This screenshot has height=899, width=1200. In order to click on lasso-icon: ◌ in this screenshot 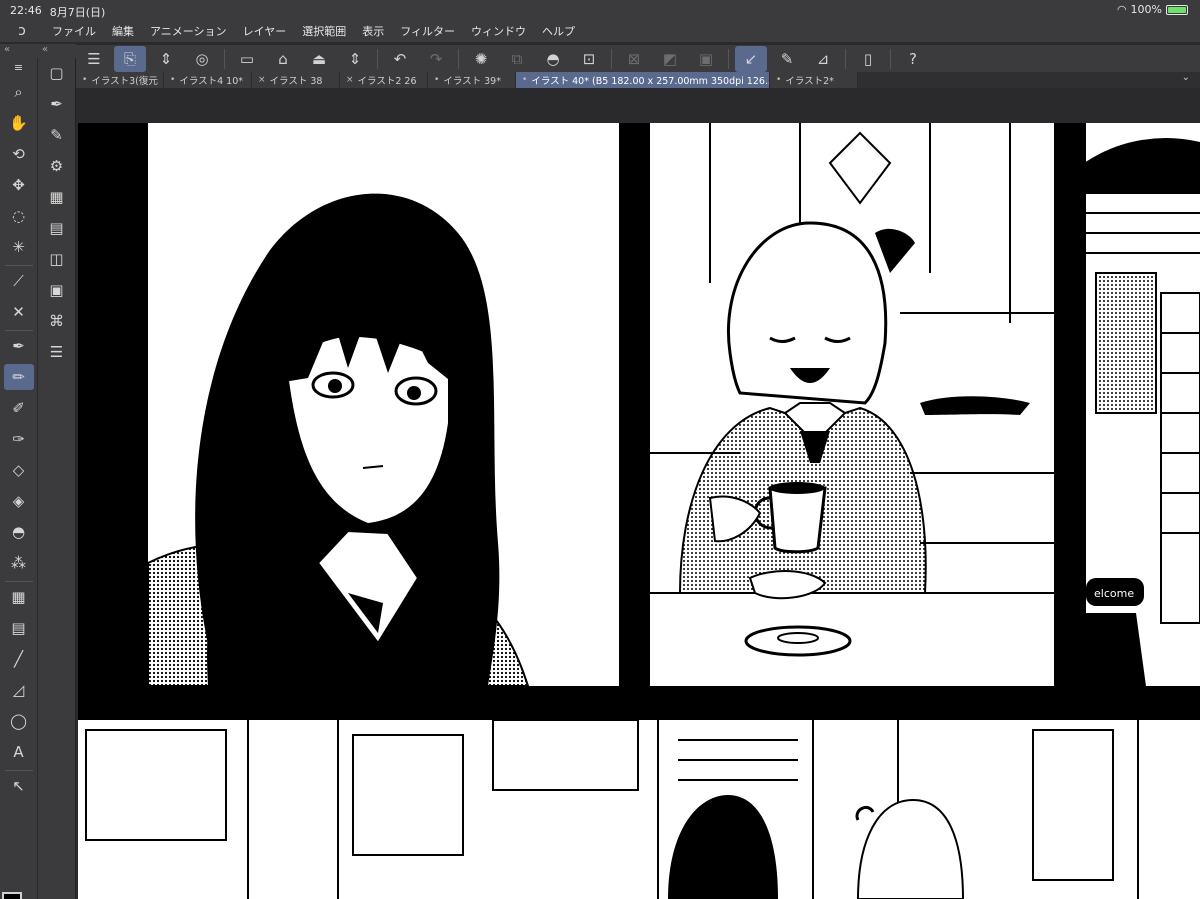, I will do `click(19, 216)`.